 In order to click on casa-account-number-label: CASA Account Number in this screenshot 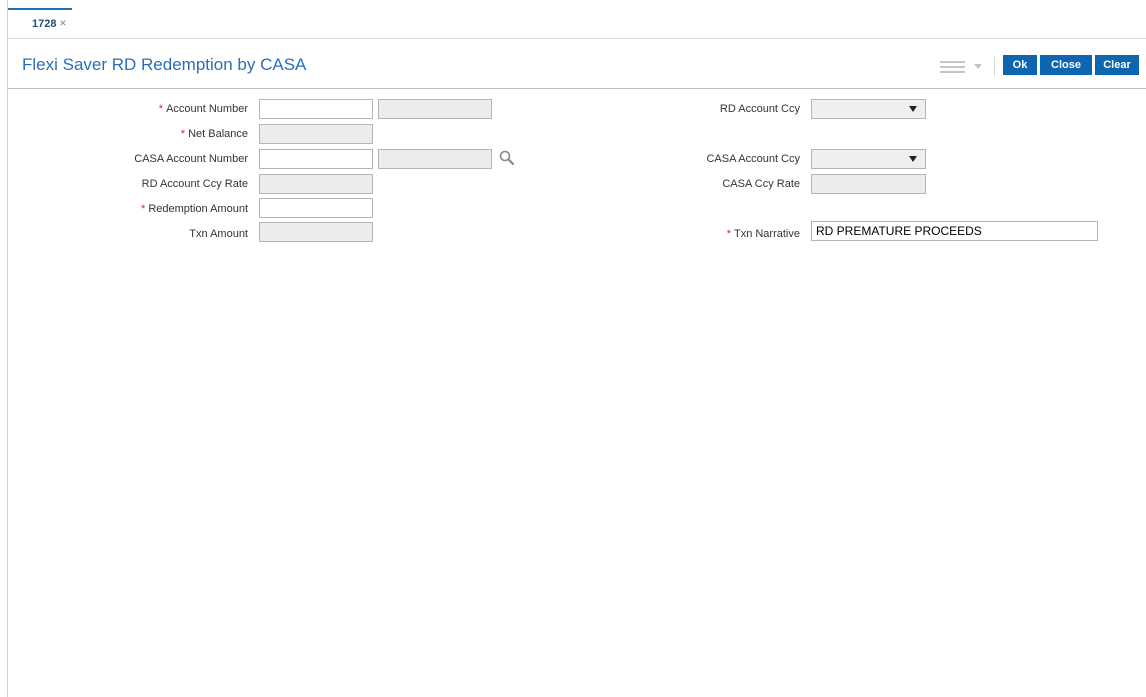, I will do `click(191, 159)`.